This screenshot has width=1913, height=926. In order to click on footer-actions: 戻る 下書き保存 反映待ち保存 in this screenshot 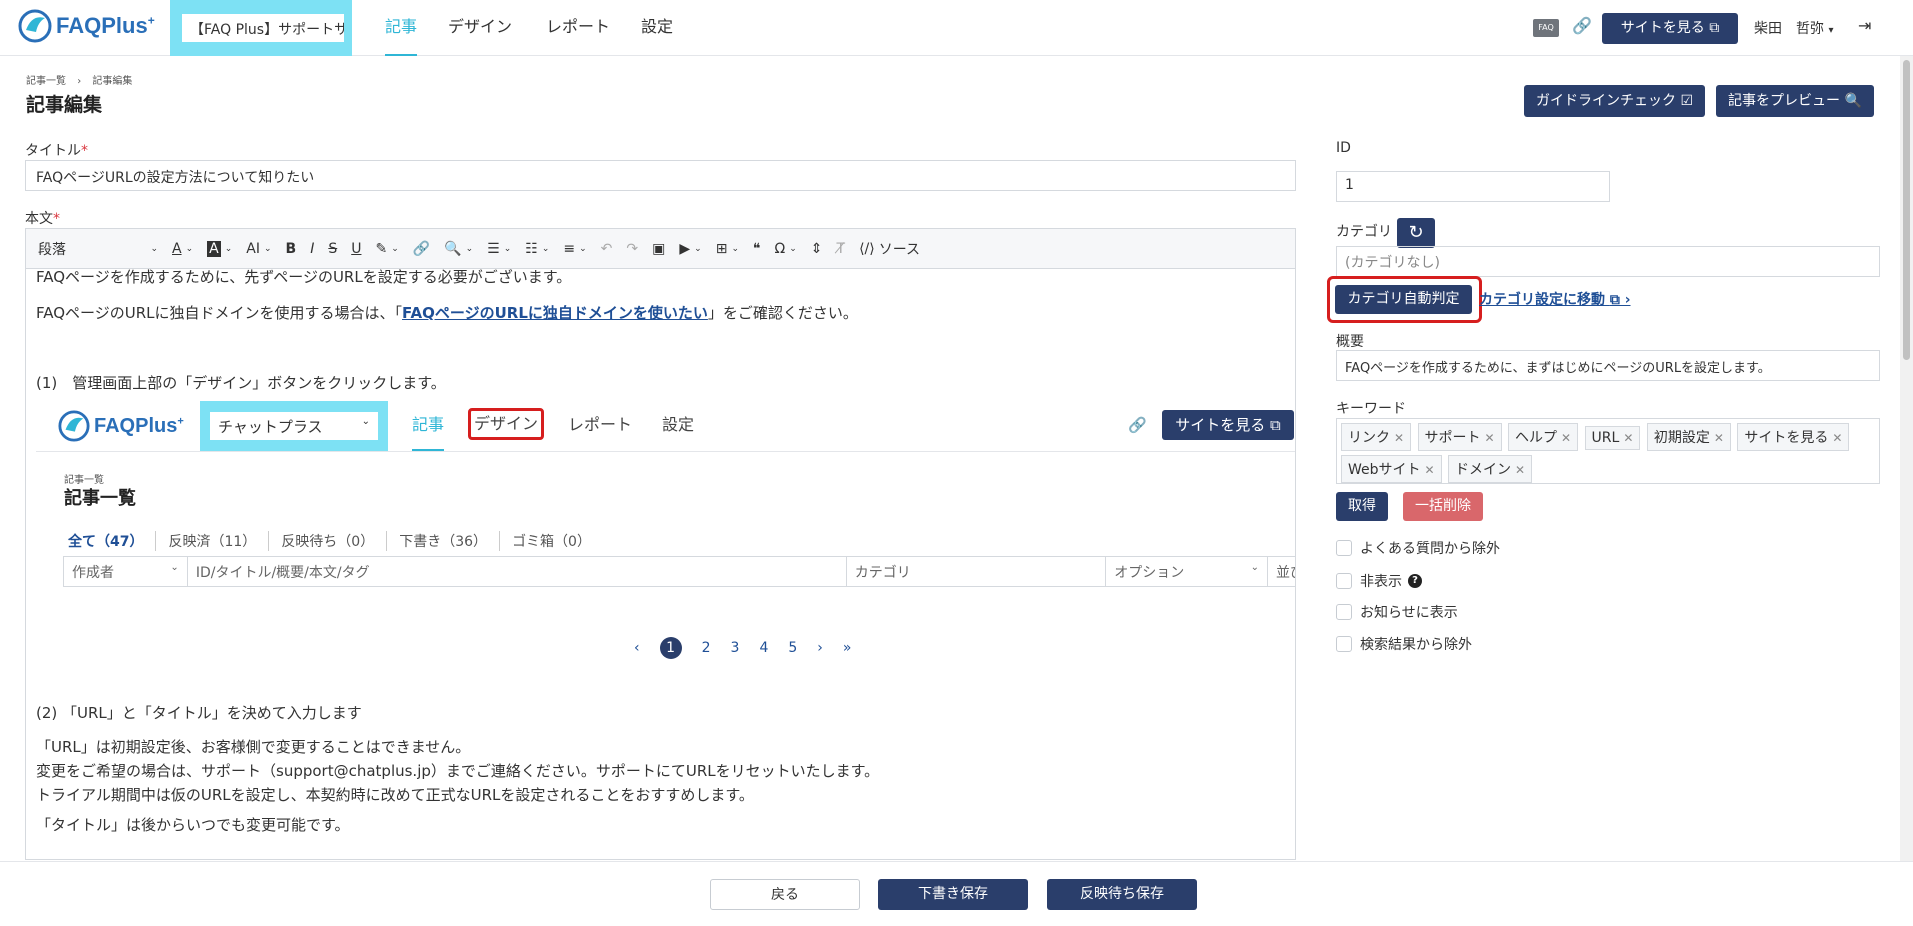, I will do `click(956, 893)`.